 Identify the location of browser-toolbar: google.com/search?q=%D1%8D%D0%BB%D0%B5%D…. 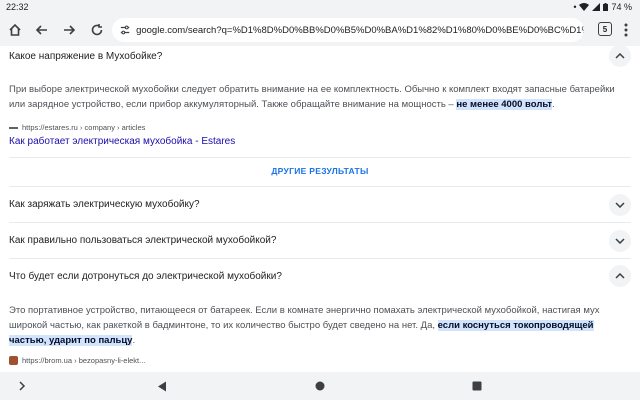
(320, 30).